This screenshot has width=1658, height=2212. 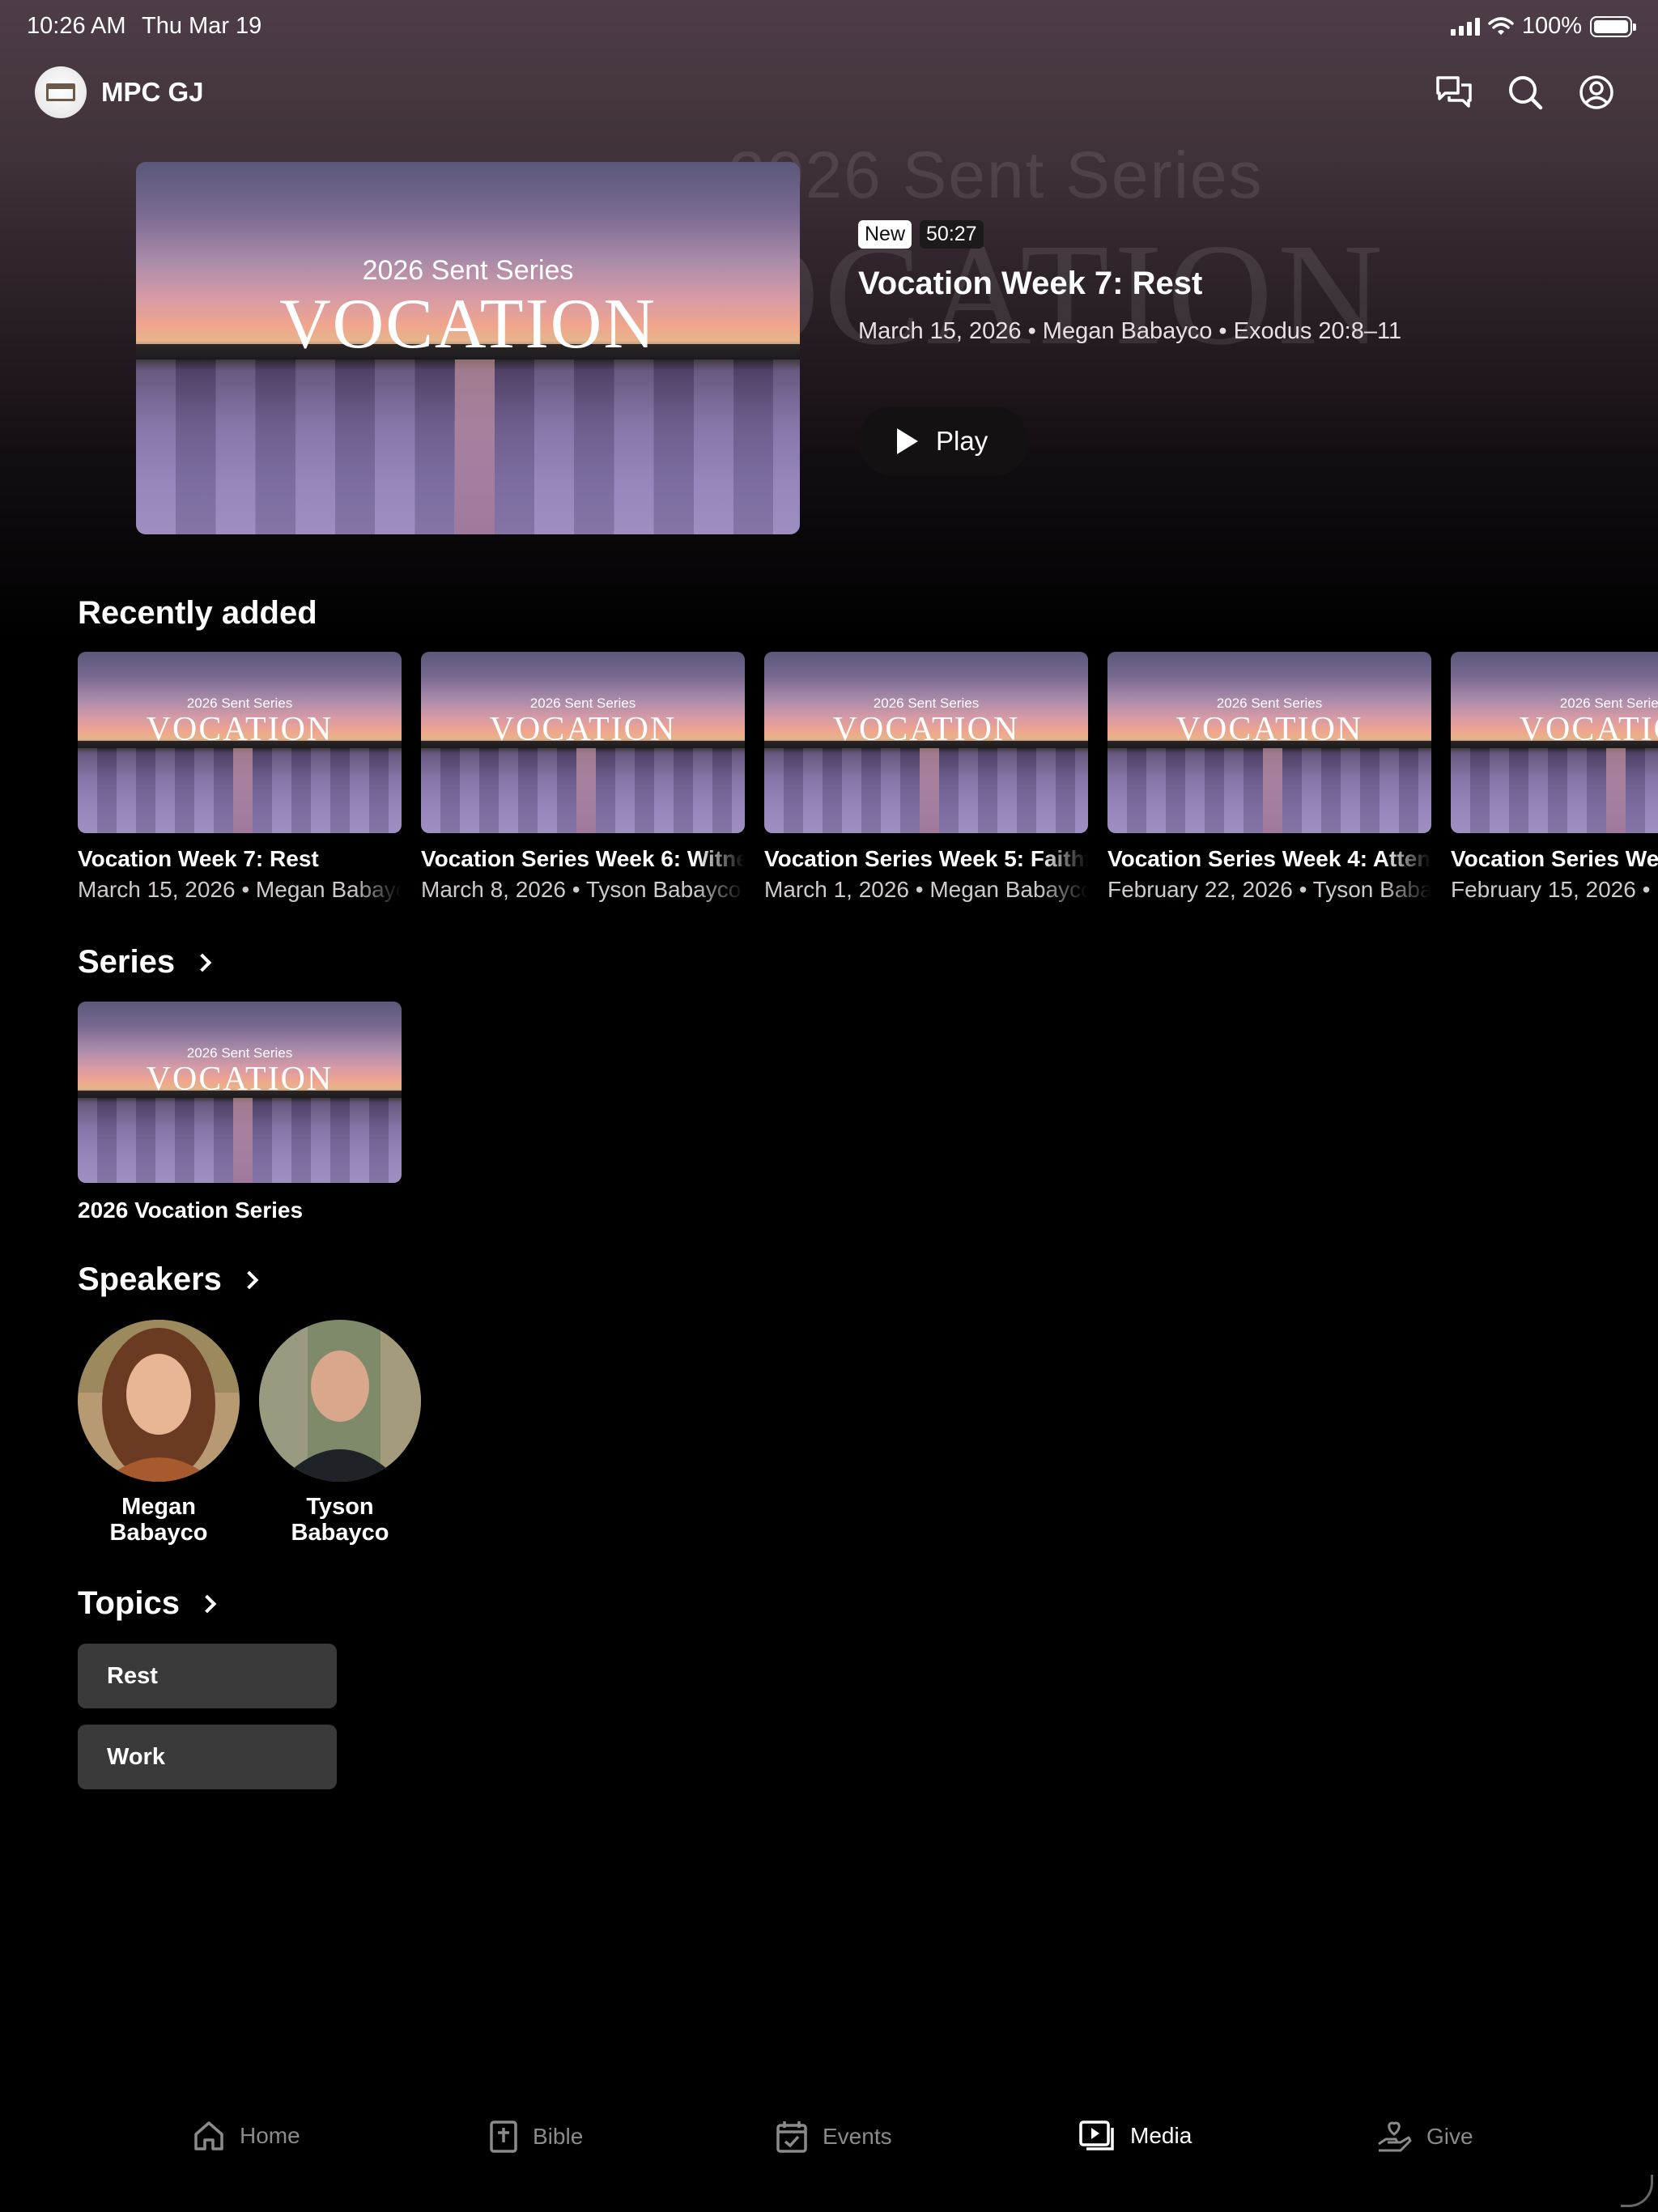 What do you see at coordinates (76, 26) in the screenshot?
I see `status-time: 10:26 AM` at bounding box center [76, 26].